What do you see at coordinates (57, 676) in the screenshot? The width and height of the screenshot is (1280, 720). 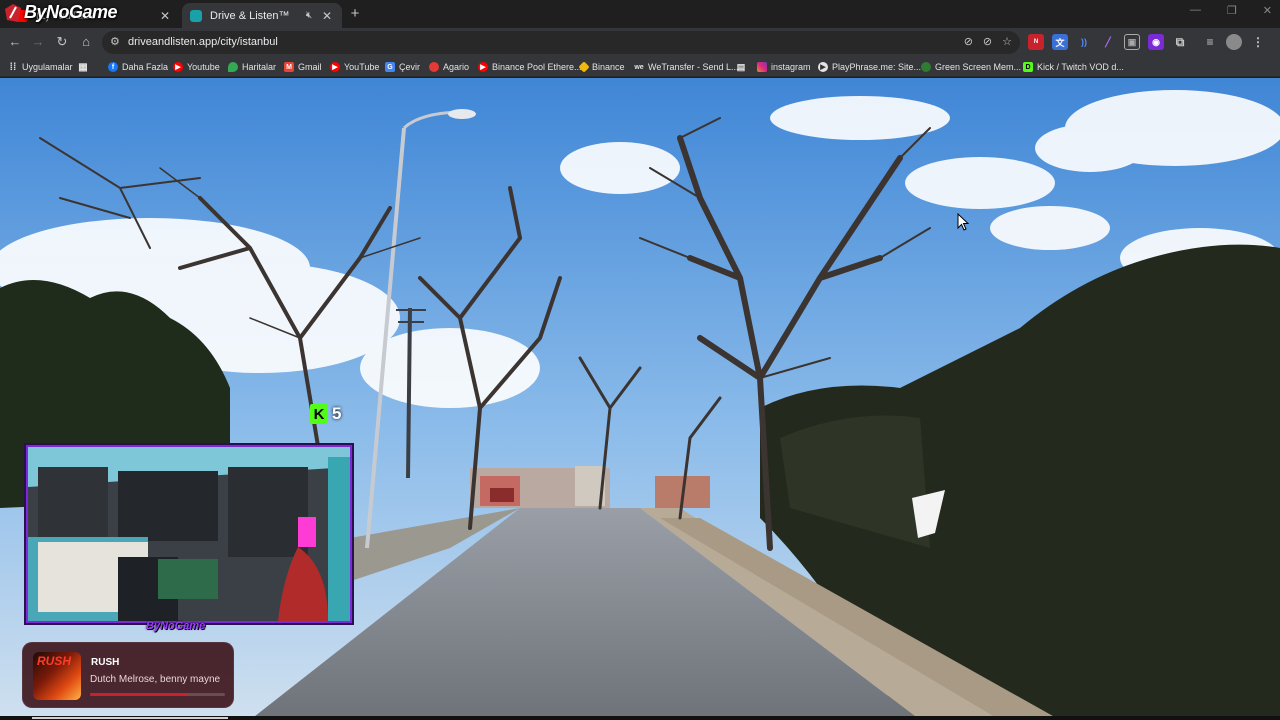 I see `album-cover: RUSH` at bounding box center [57, 676].